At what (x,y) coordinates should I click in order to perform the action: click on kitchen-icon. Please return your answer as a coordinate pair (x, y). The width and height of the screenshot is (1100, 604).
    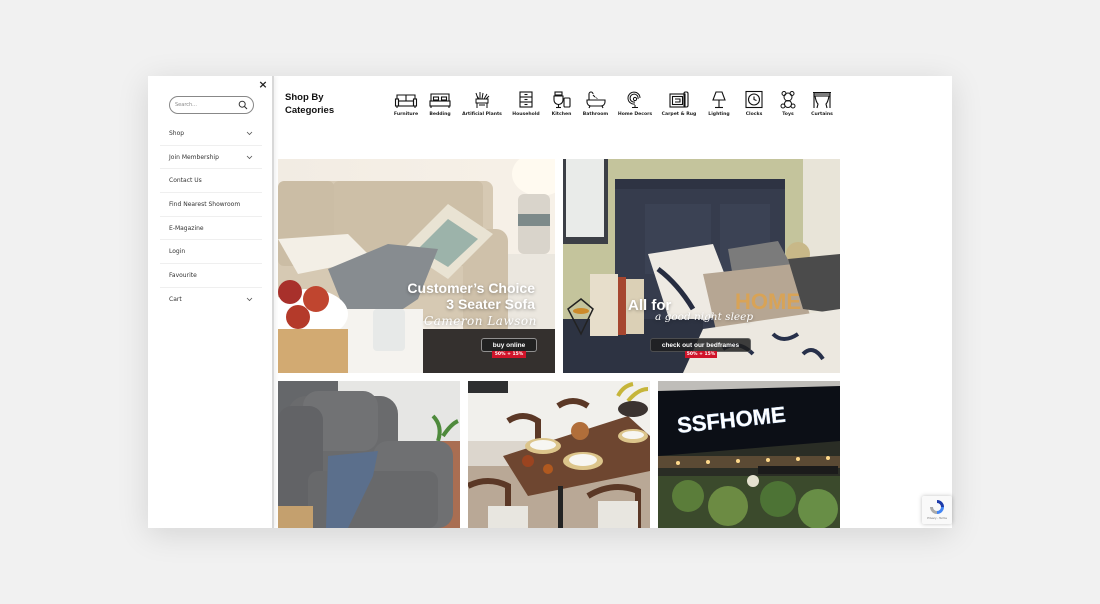
    Looking at the image, I should click on (561, 100).